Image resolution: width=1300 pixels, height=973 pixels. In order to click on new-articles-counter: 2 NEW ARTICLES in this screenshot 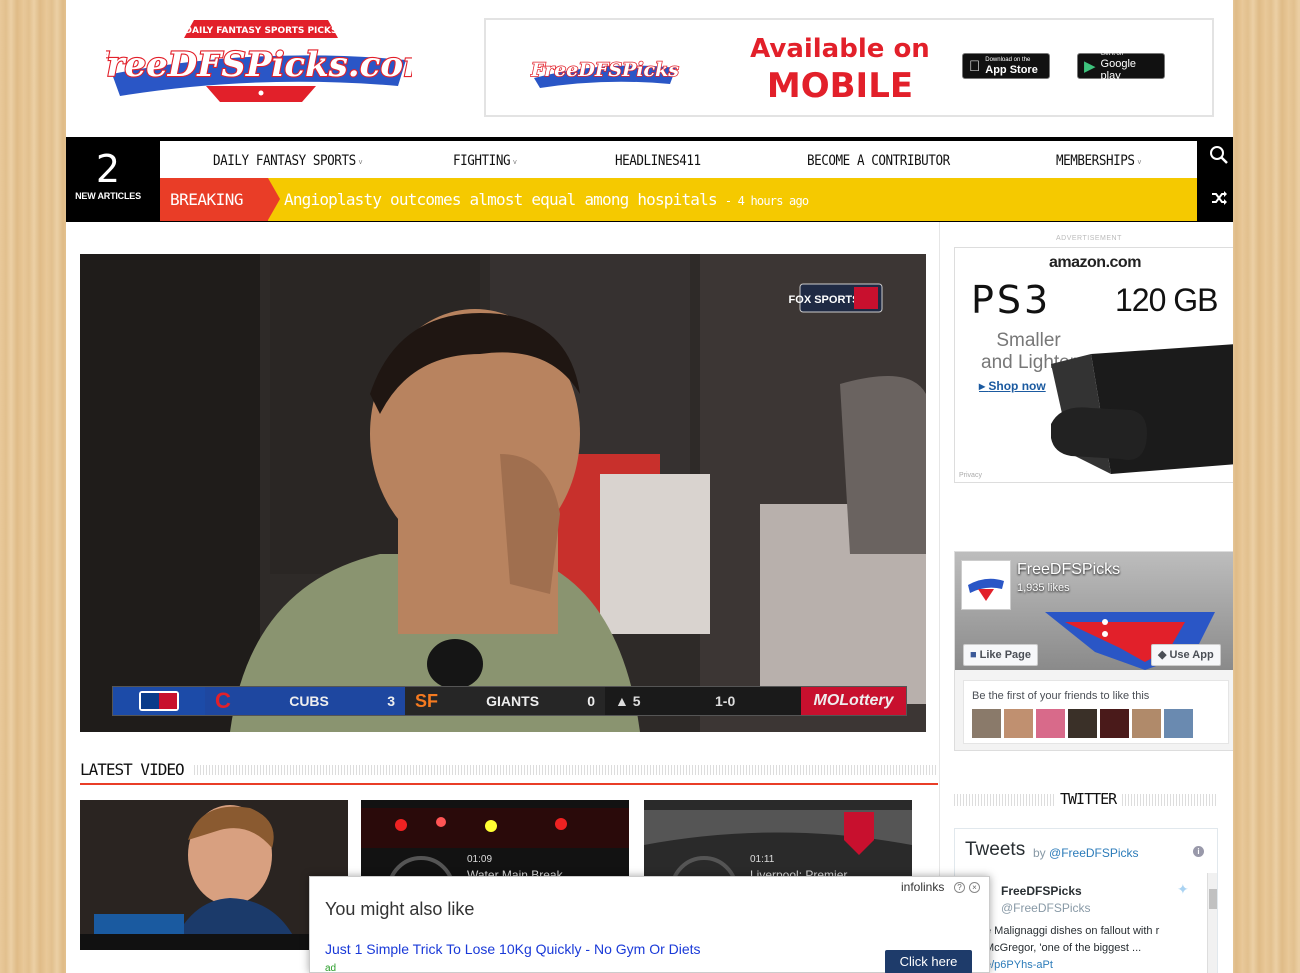, I will do `click(112, 179)`.